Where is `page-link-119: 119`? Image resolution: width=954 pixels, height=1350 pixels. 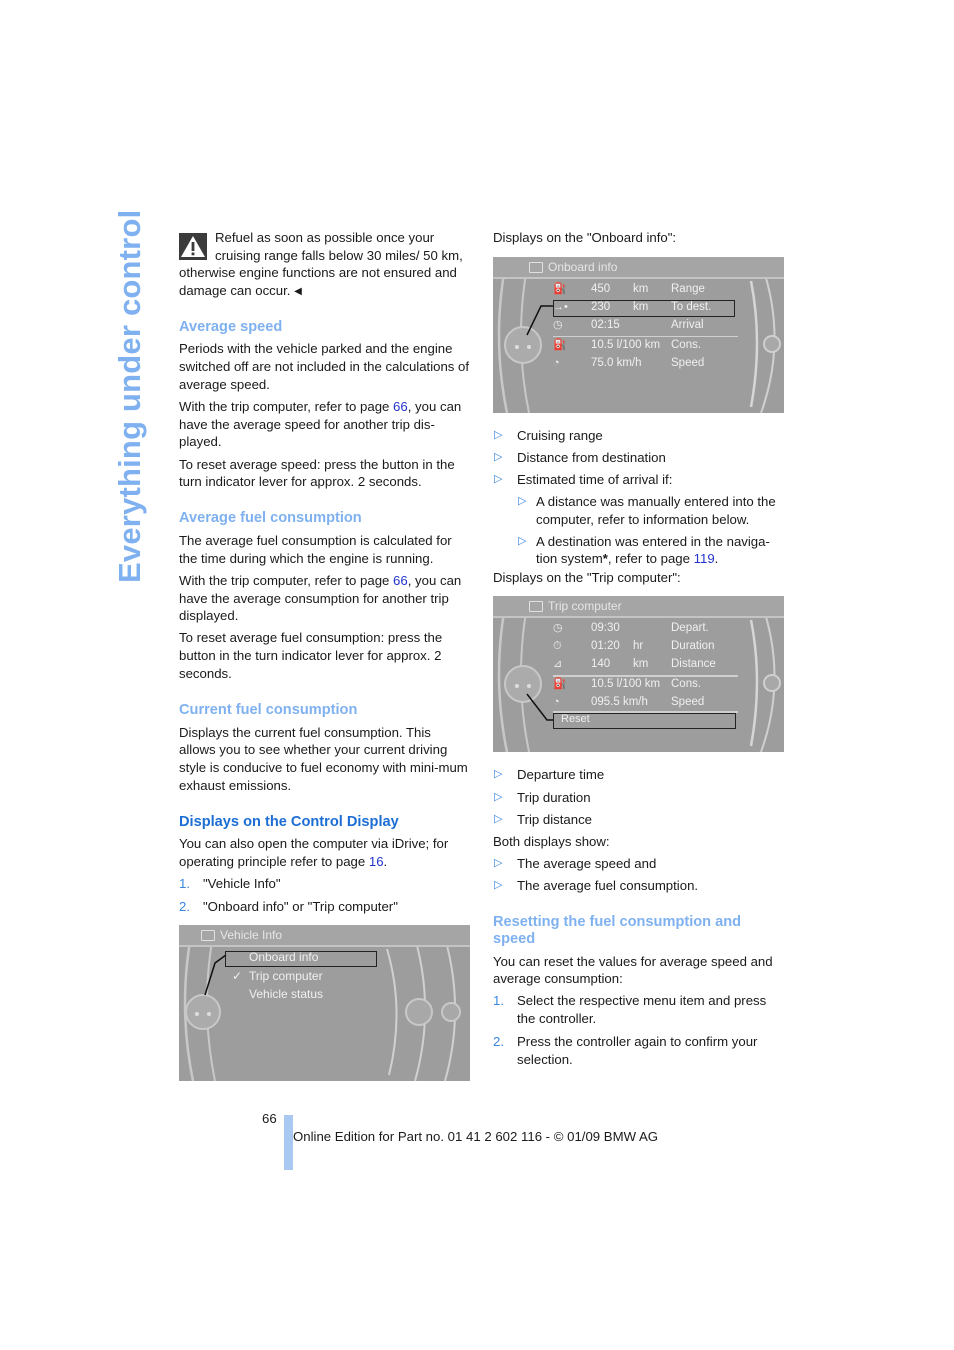 page-link-119: 119 is located at coordinates (704, 558).